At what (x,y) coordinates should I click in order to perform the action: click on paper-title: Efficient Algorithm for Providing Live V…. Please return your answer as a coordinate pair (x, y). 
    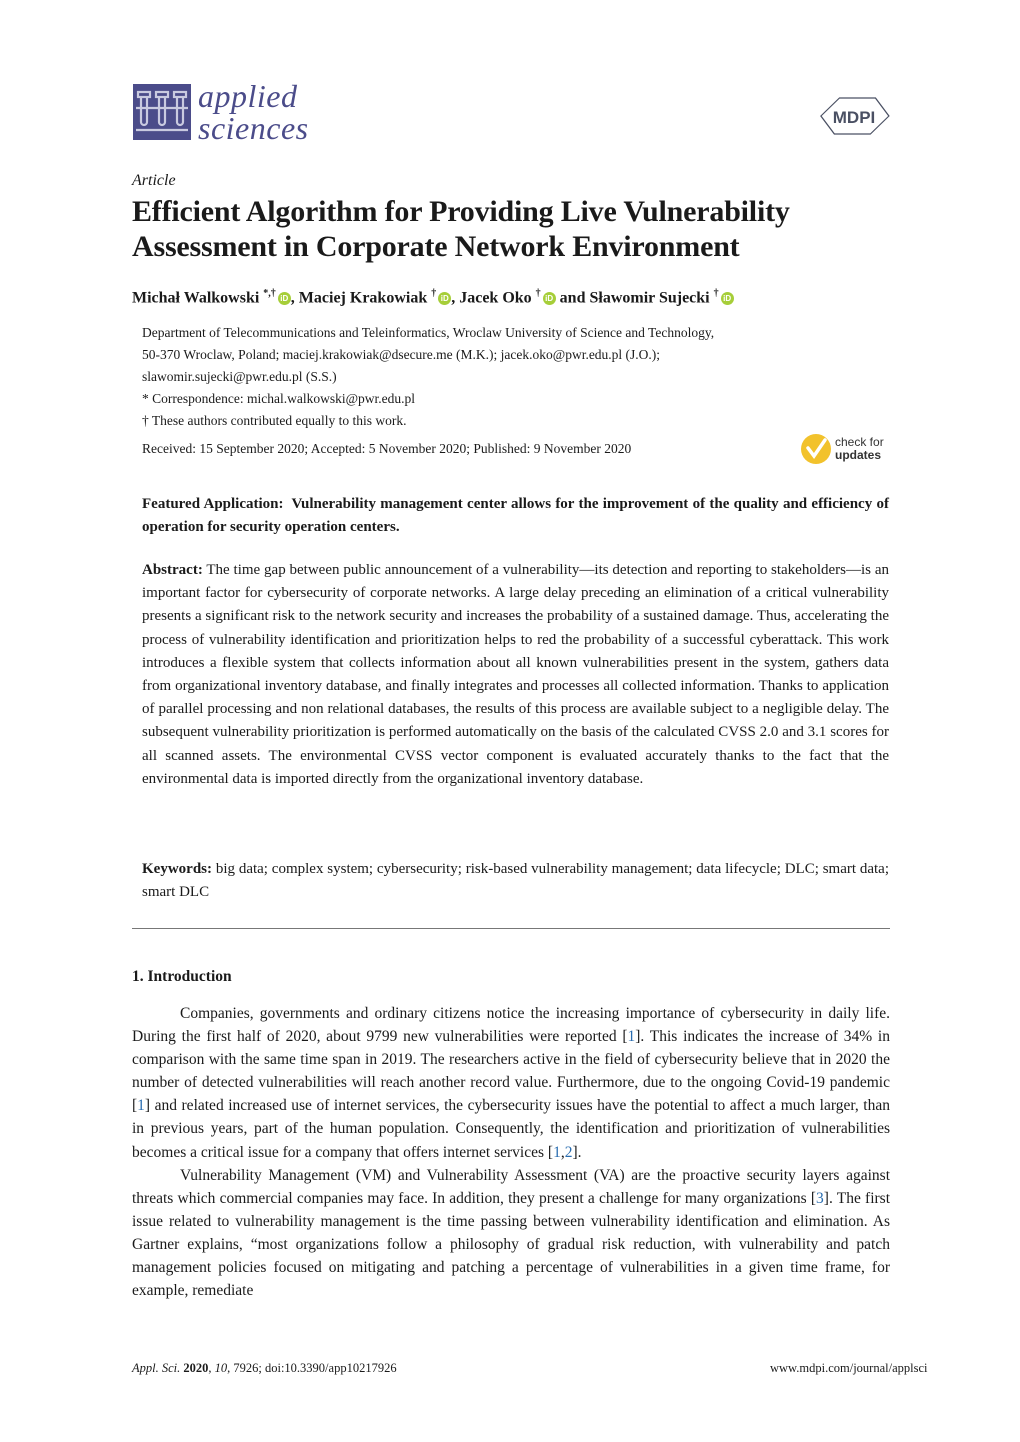
    Looking at the image, I should click on (461, 229).